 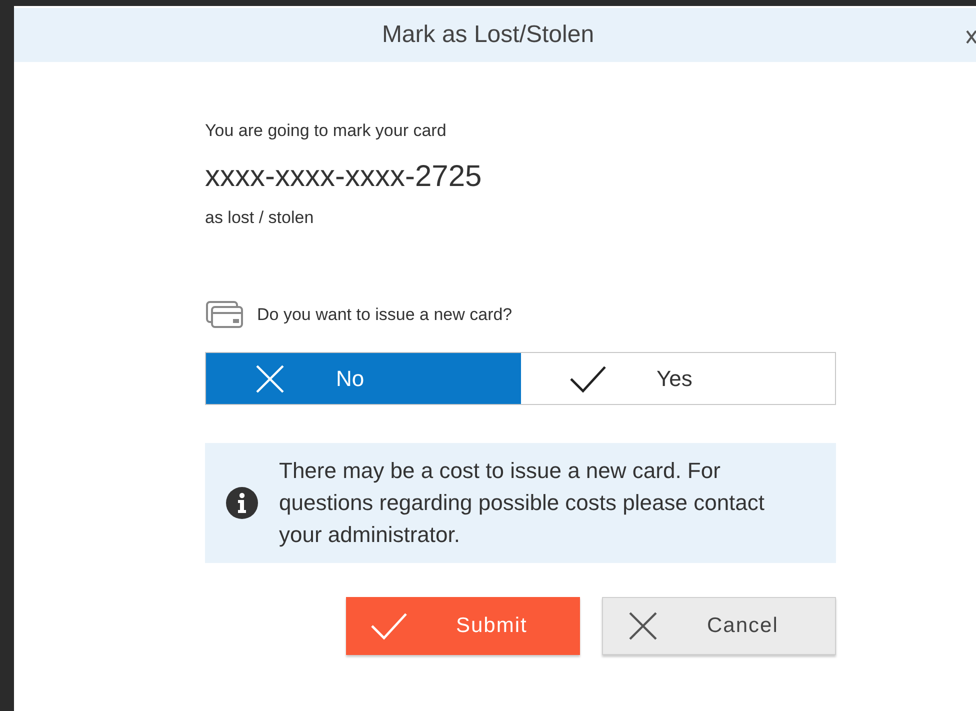 I want to click on notice-text: There may be a cost to issue a new card. For questions regarding possible costs please contact your administrator., so click(x=522, y=503).